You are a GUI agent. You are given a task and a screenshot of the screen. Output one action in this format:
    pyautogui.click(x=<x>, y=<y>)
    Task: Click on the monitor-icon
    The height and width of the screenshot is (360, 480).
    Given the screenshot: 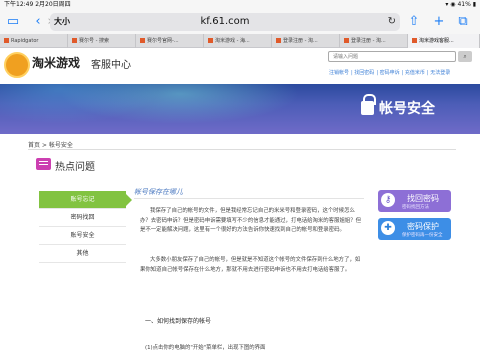 What is the action you would take?
    pyautogui.click(x=43, y=164)
    